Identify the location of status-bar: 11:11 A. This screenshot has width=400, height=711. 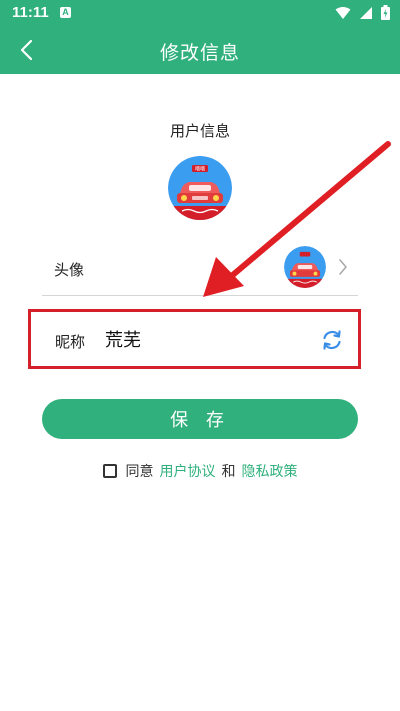
(200, 13).